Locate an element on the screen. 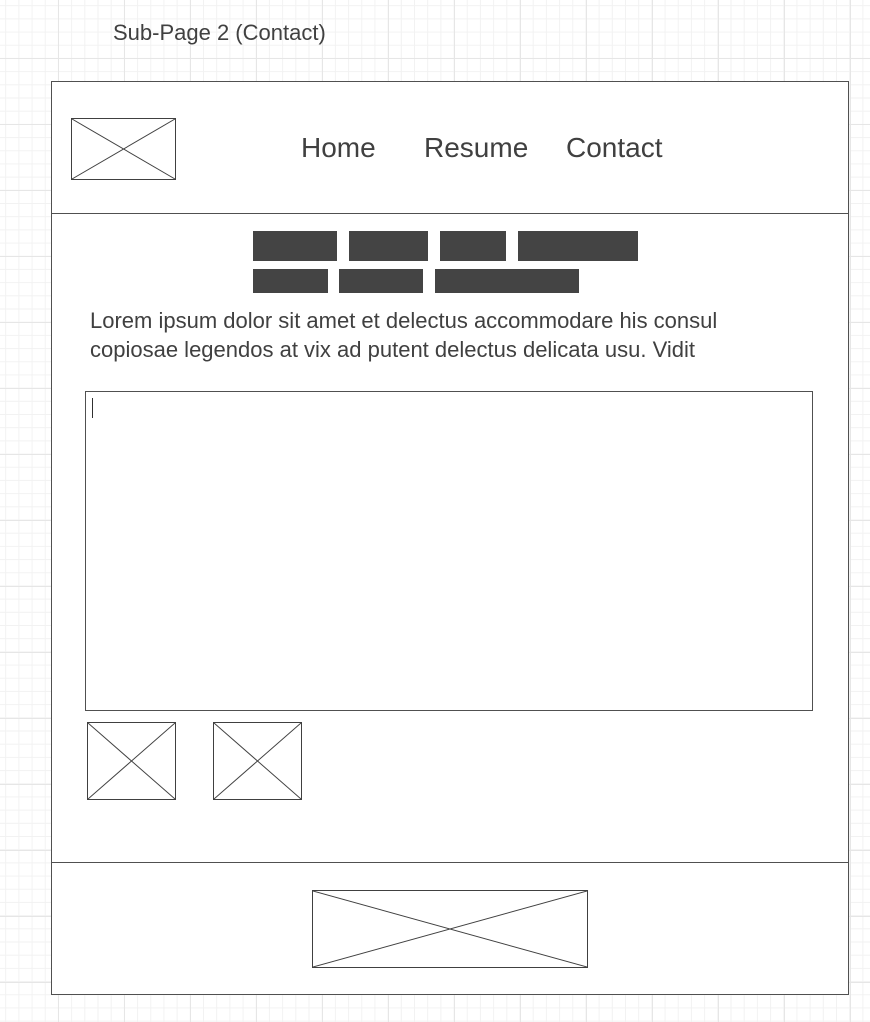  footer-divider is located at coordinates (450, 862).